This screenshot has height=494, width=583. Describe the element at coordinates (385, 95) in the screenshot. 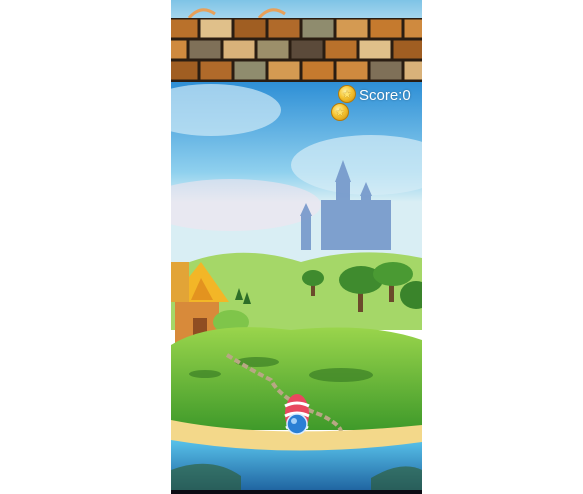

I see `score-label: Score:0` at that location.